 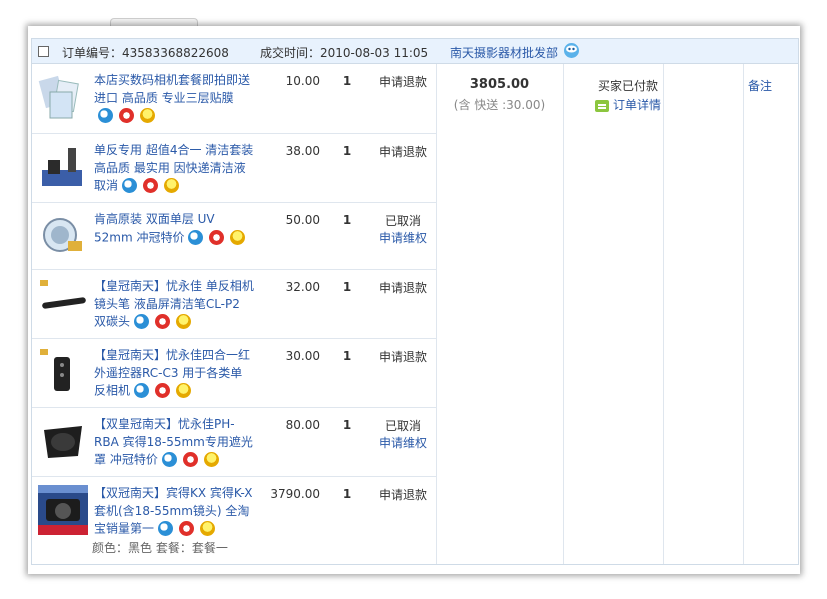 What do you see at coordinates (302, 151) in the screenshot?
I see `unit-price: 38.00` at bounding box center [302, 151].